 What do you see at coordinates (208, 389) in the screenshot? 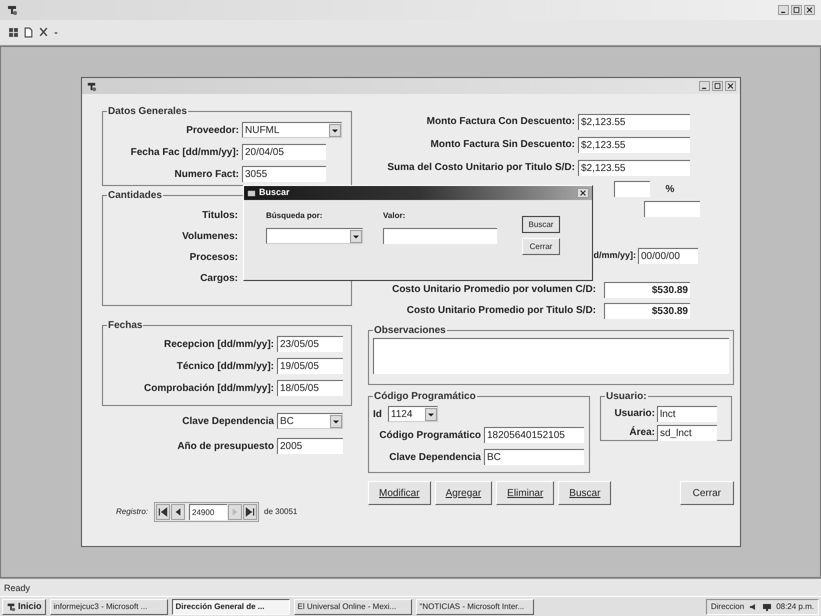
I see `field-label: Comprobación [dd/mm/yy]:` at bounding box center [208, 389].